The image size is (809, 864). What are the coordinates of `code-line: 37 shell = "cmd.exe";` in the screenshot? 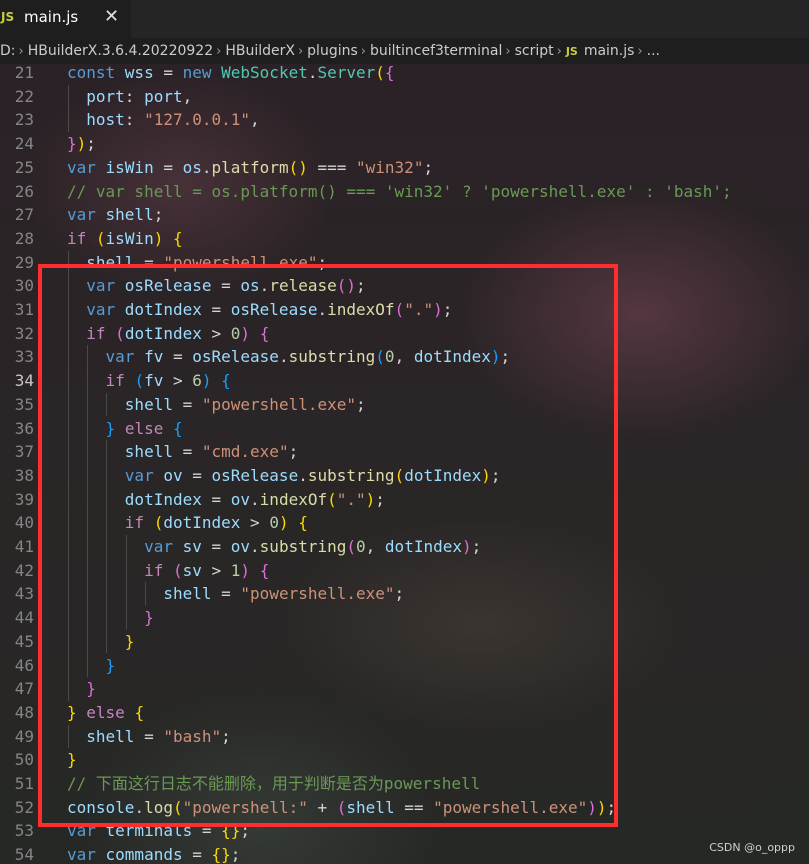 It's located at (404, 452).